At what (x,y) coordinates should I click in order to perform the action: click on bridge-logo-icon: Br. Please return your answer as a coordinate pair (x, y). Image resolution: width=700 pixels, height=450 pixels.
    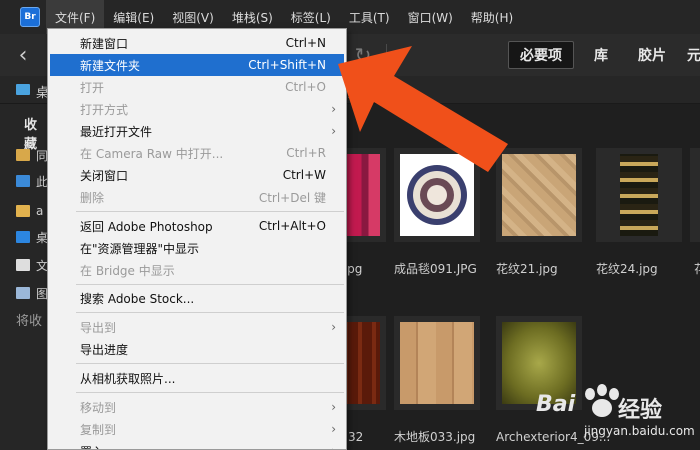
    Looking at the image, I should click on (30, 17).